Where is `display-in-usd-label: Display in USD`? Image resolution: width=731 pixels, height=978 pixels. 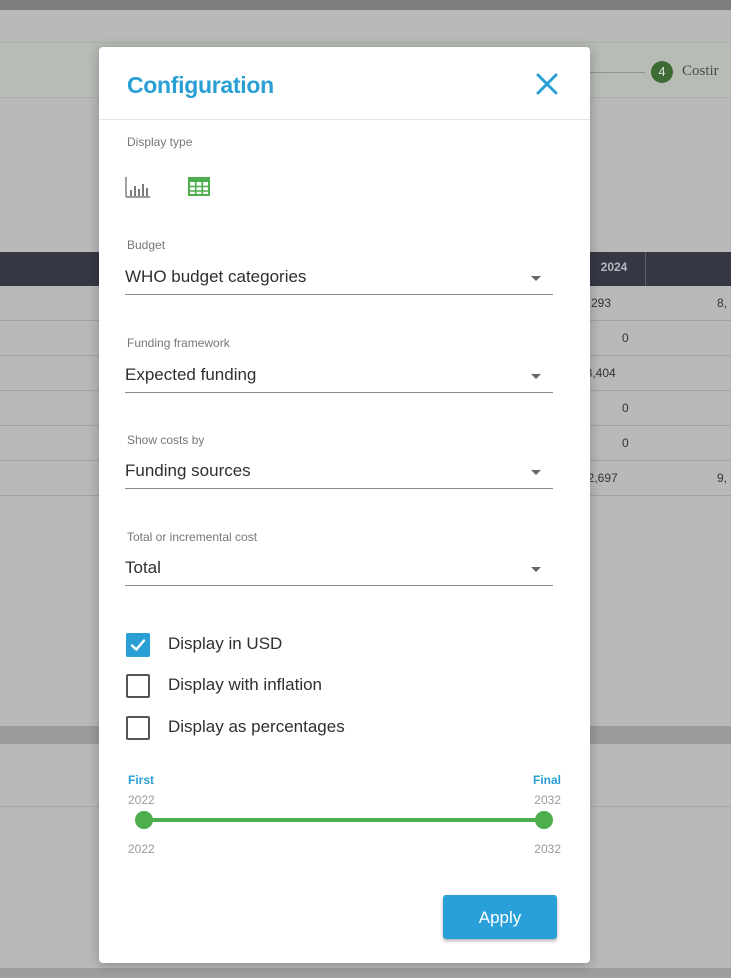 display-in-usd-label: Display in USD is located at coordinates (225, 643).